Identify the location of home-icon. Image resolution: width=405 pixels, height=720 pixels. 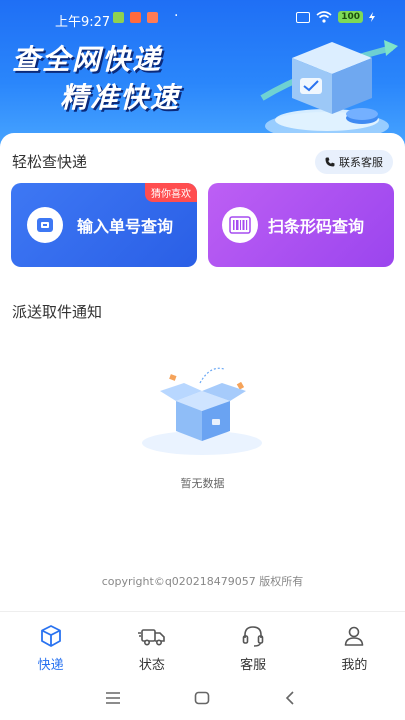
(202, 698).